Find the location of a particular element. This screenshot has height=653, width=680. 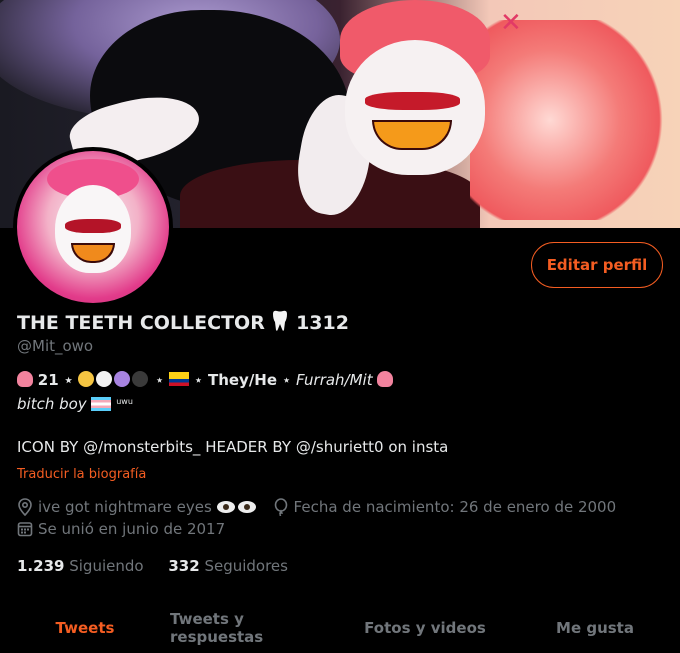

user-handle: @Mit_owo is located at coordinates (55, 346).